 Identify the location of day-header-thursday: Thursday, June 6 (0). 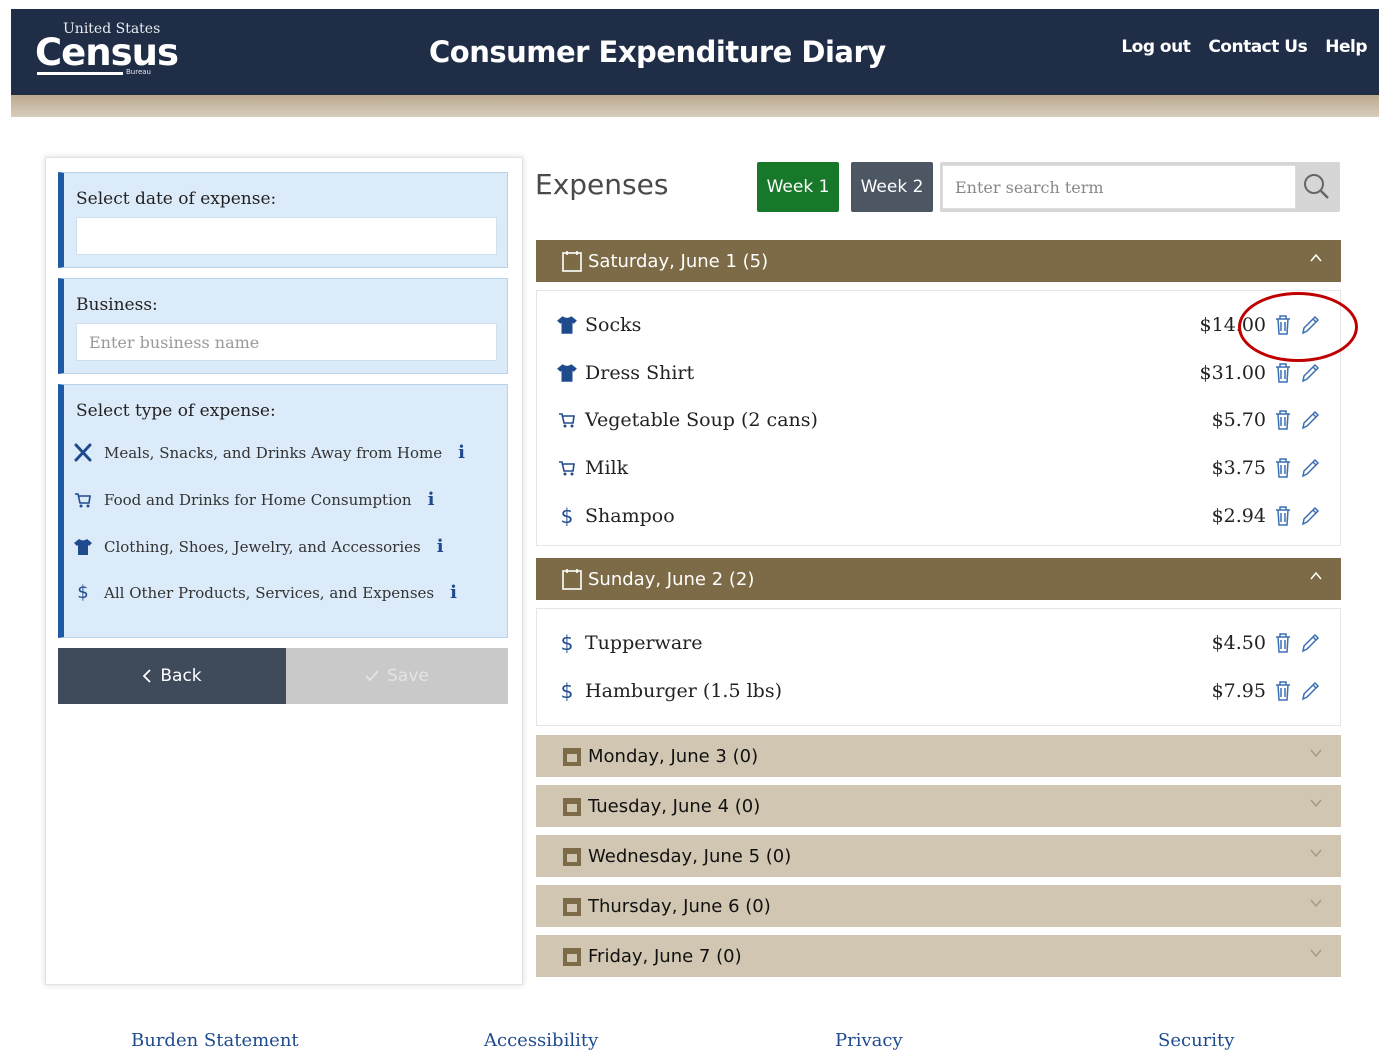
(938, 906).